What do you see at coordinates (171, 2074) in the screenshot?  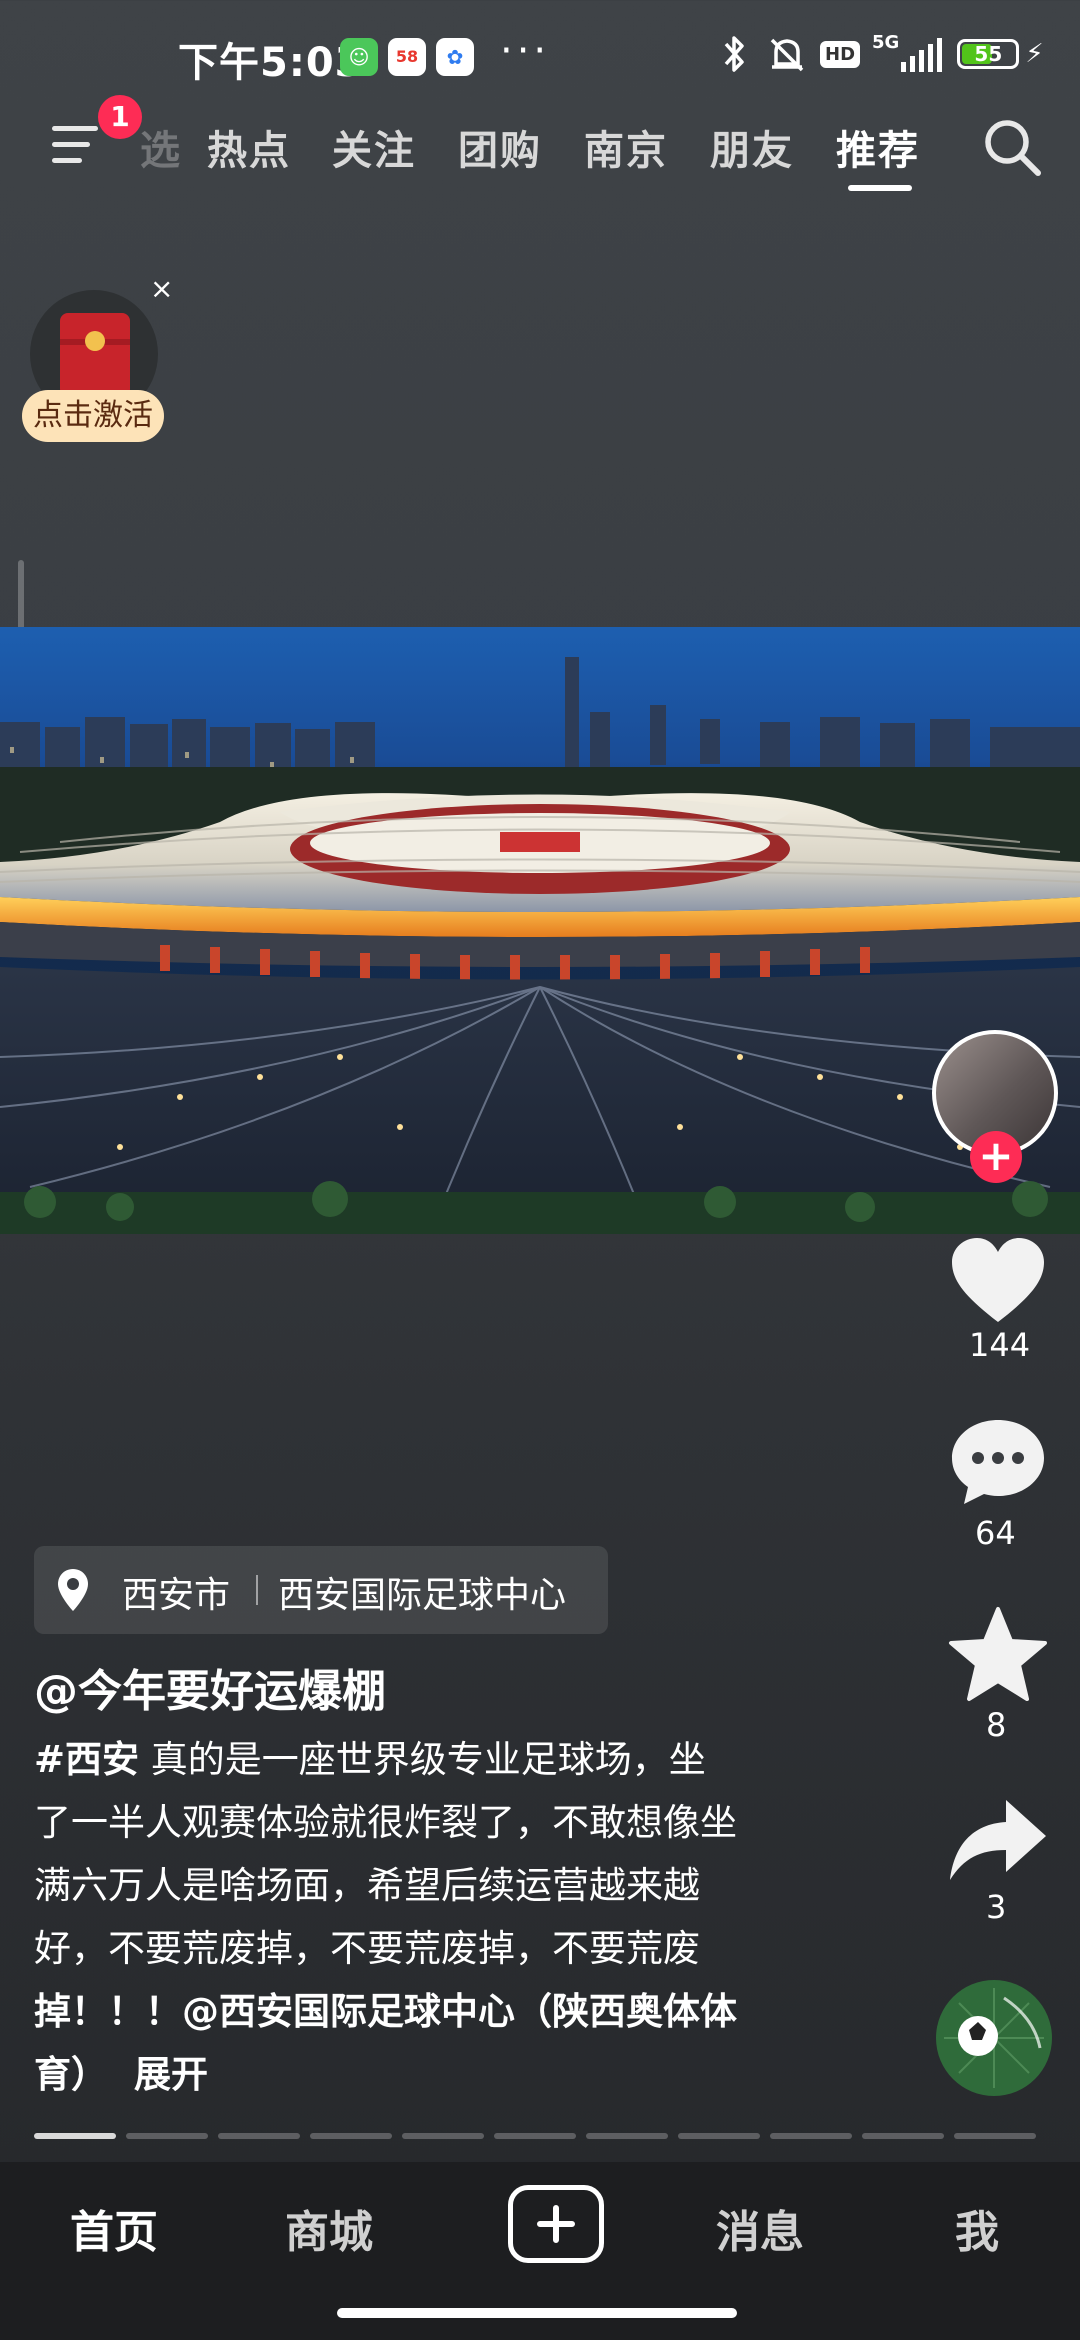 I see `expand-link: 展开` at bounding box center [171, 2074].